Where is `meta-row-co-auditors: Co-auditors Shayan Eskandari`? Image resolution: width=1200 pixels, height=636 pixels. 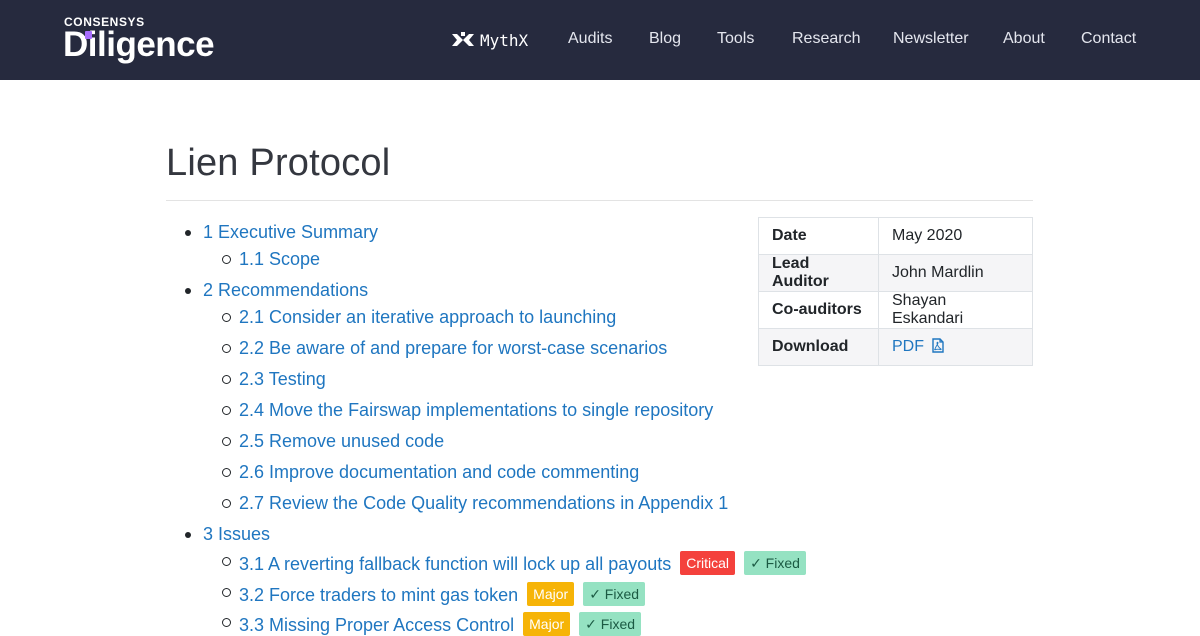 meta-row-co-auditors: Co-auditors Shayan Eskandari is located at coordinates (895, 310).